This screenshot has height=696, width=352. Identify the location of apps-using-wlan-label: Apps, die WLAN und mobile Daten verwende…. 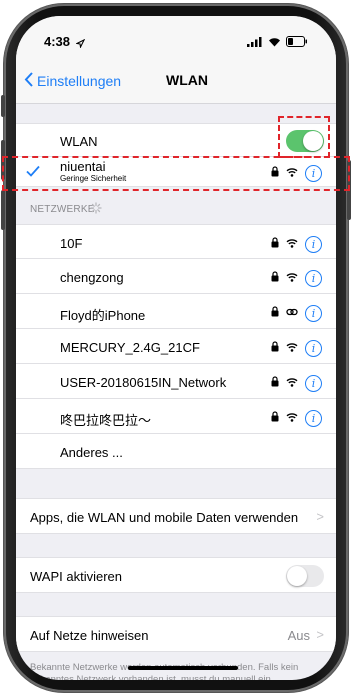
(164, 517).